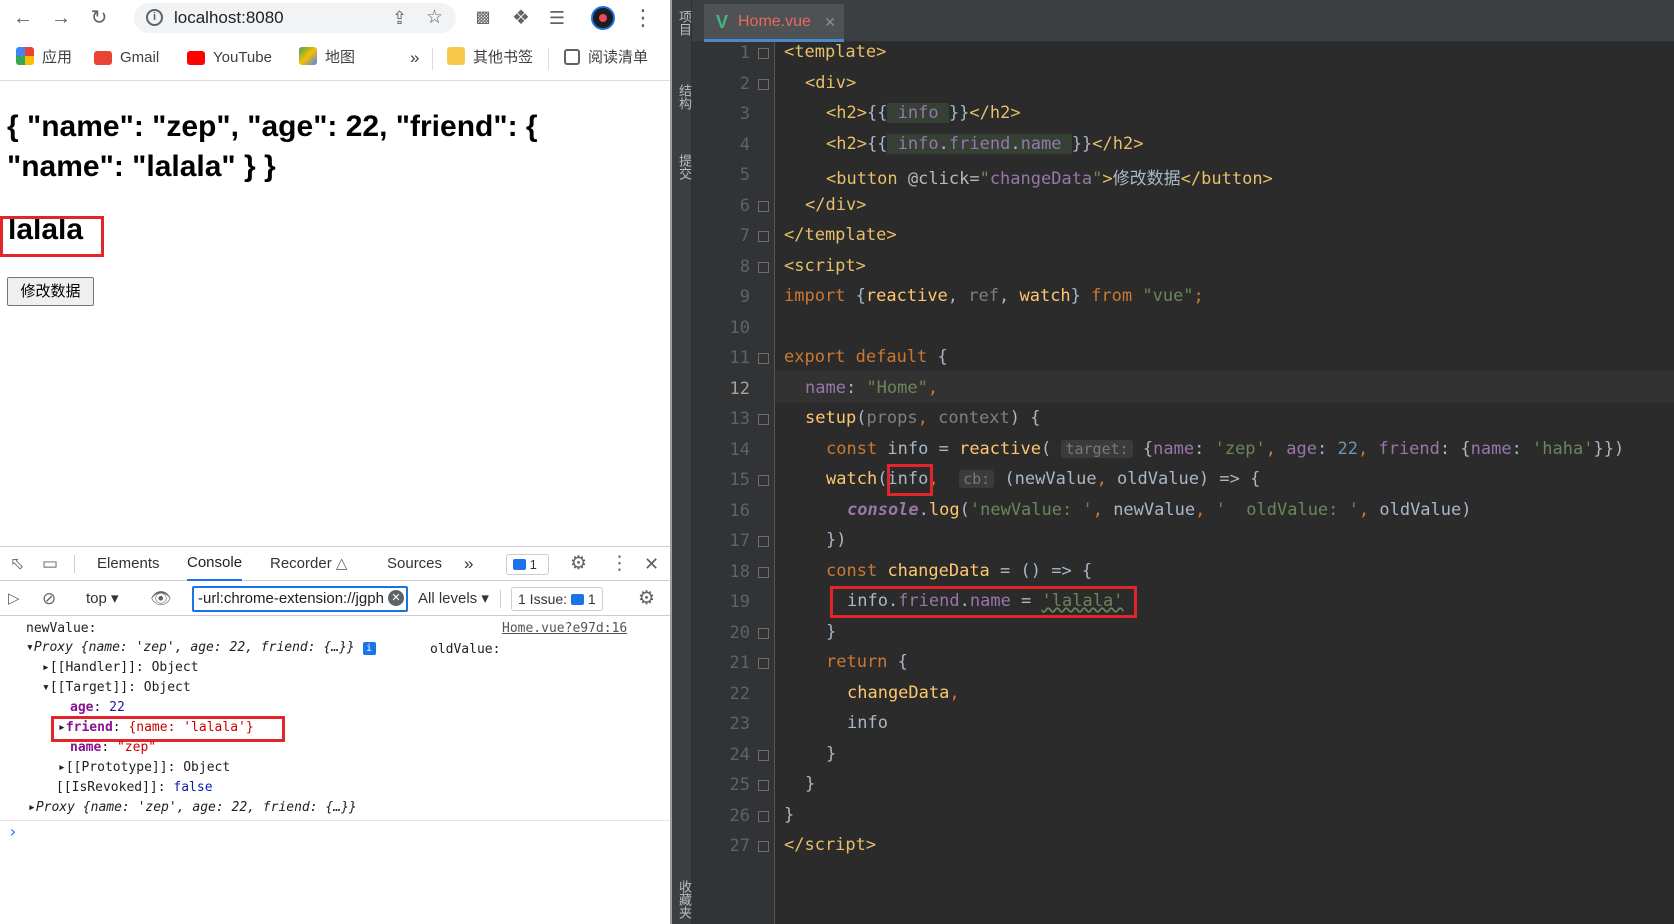  What do you see at coordinates (17, 564) in the screenshot?
I see `inspect-icon: ⬁` at bounding box center [17, 564].